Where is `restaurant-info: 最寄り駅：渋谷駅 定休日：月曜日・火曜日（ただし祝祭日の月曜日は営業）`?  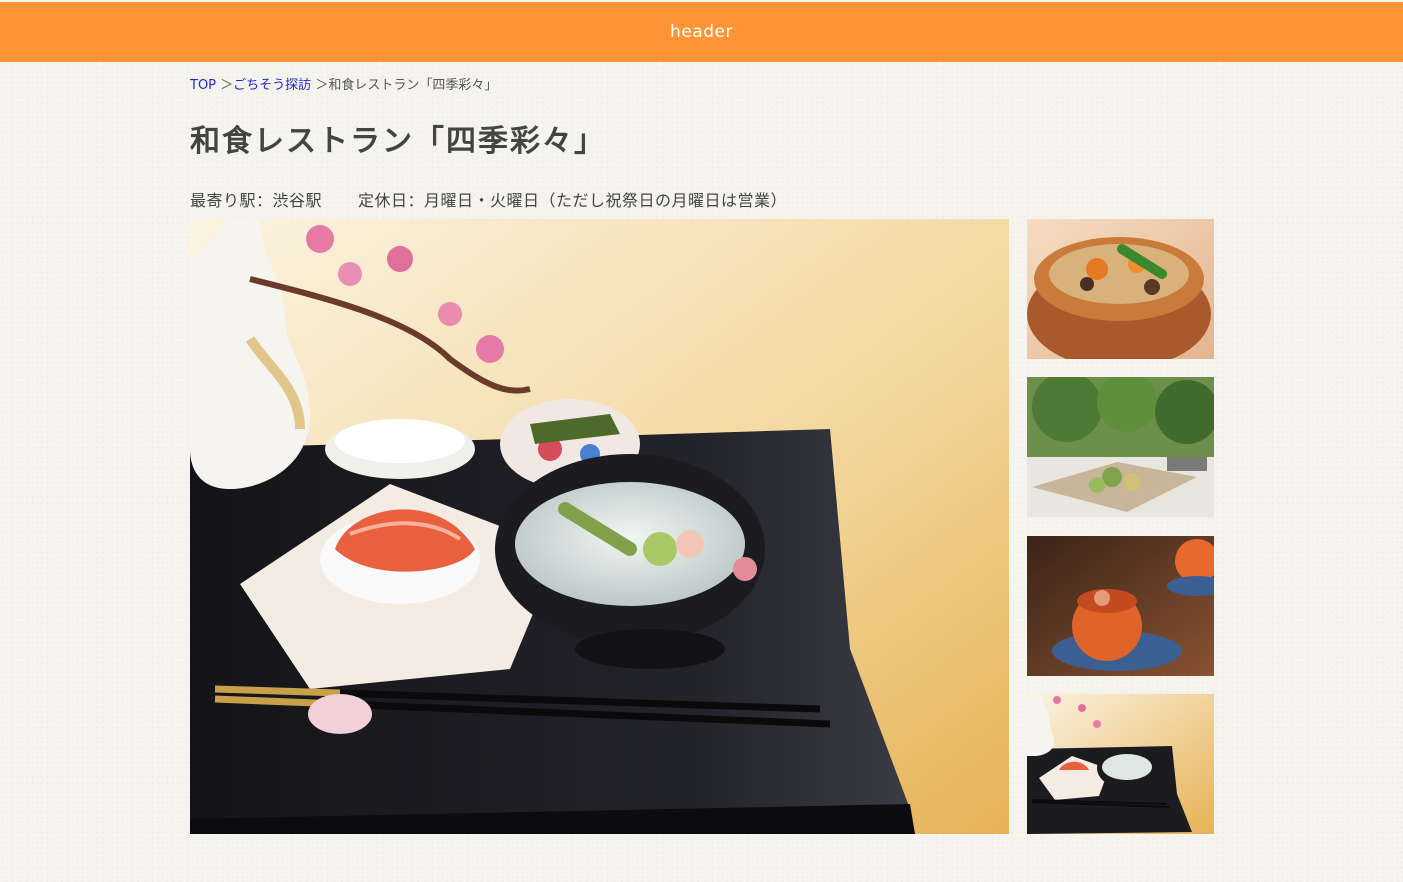
restaurant-info: 最寄り駅：渋谷駅 定休日：月曜日・火曜日（ただし祝祭日の月曜日は営業） is located at coordinates (488, 199).